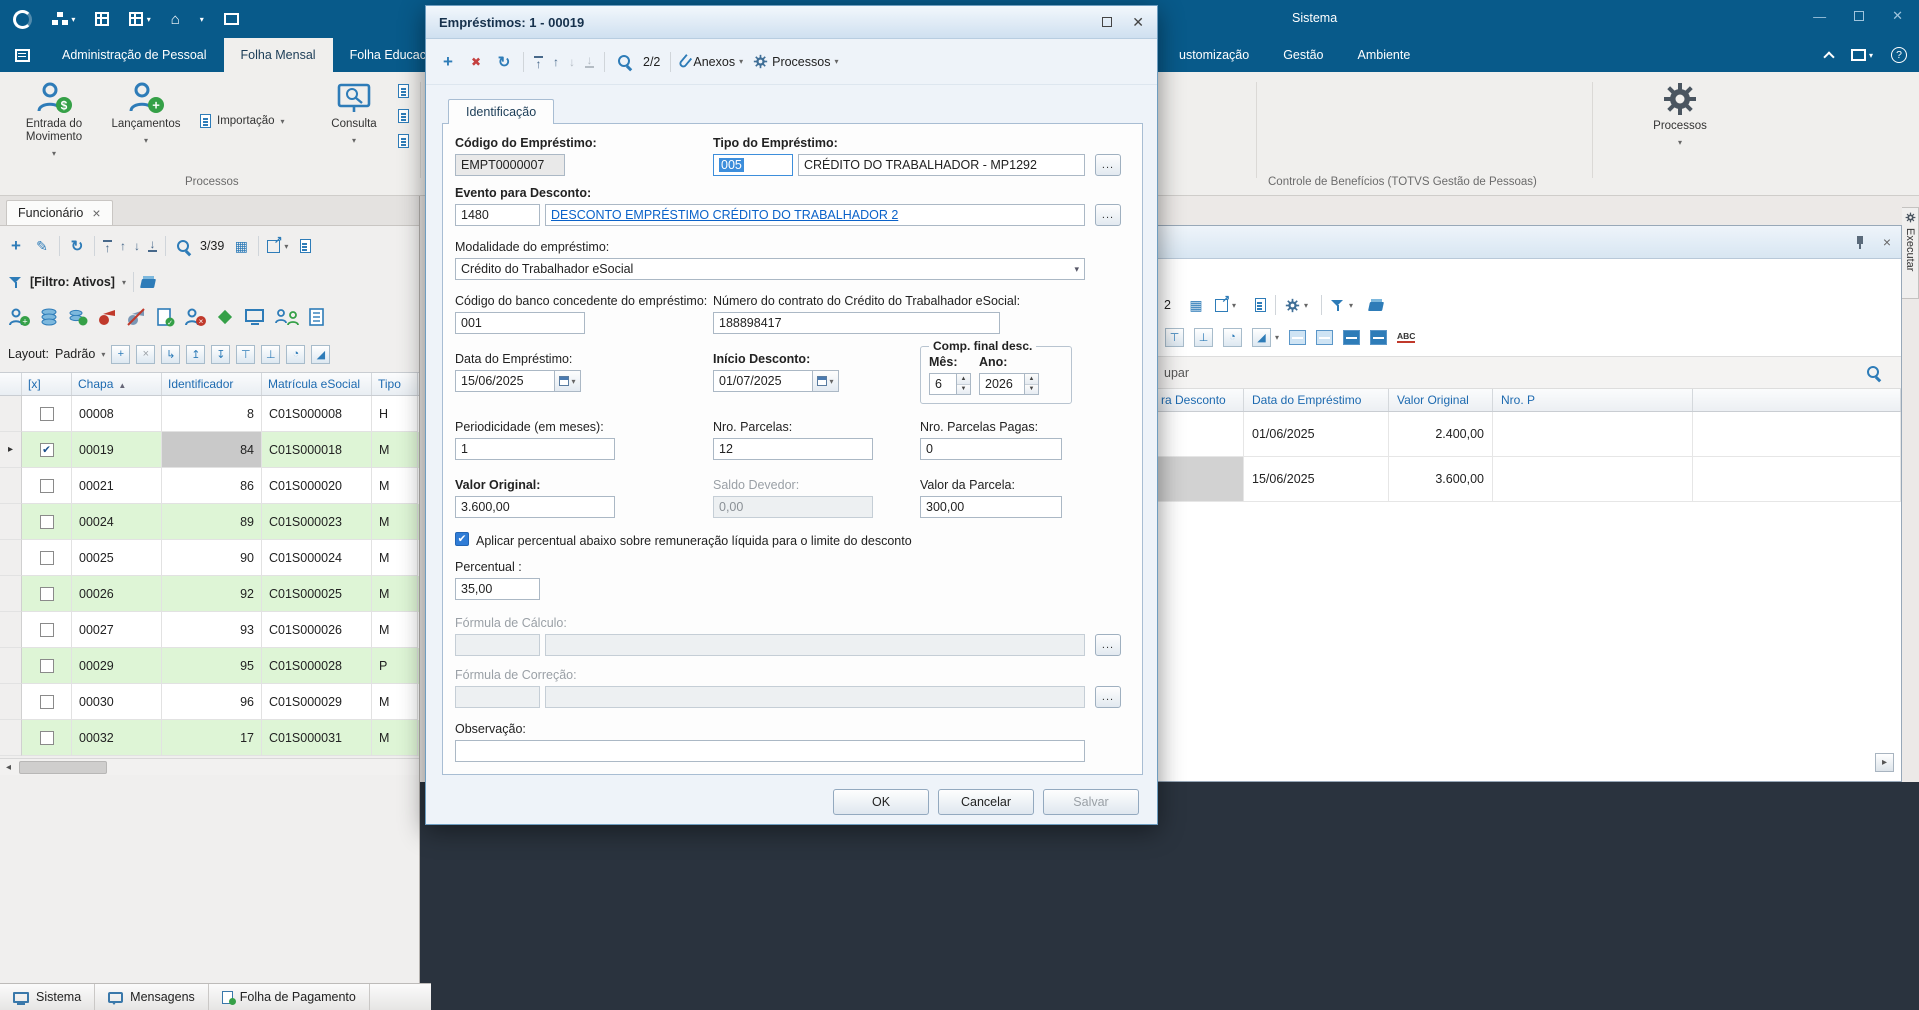 Image resolution: width=1919 pixels, height=1010 pixels. Describe the element at coordinates (242, 121) in the screenshot. I see `importacao-button: Importação` at that location.